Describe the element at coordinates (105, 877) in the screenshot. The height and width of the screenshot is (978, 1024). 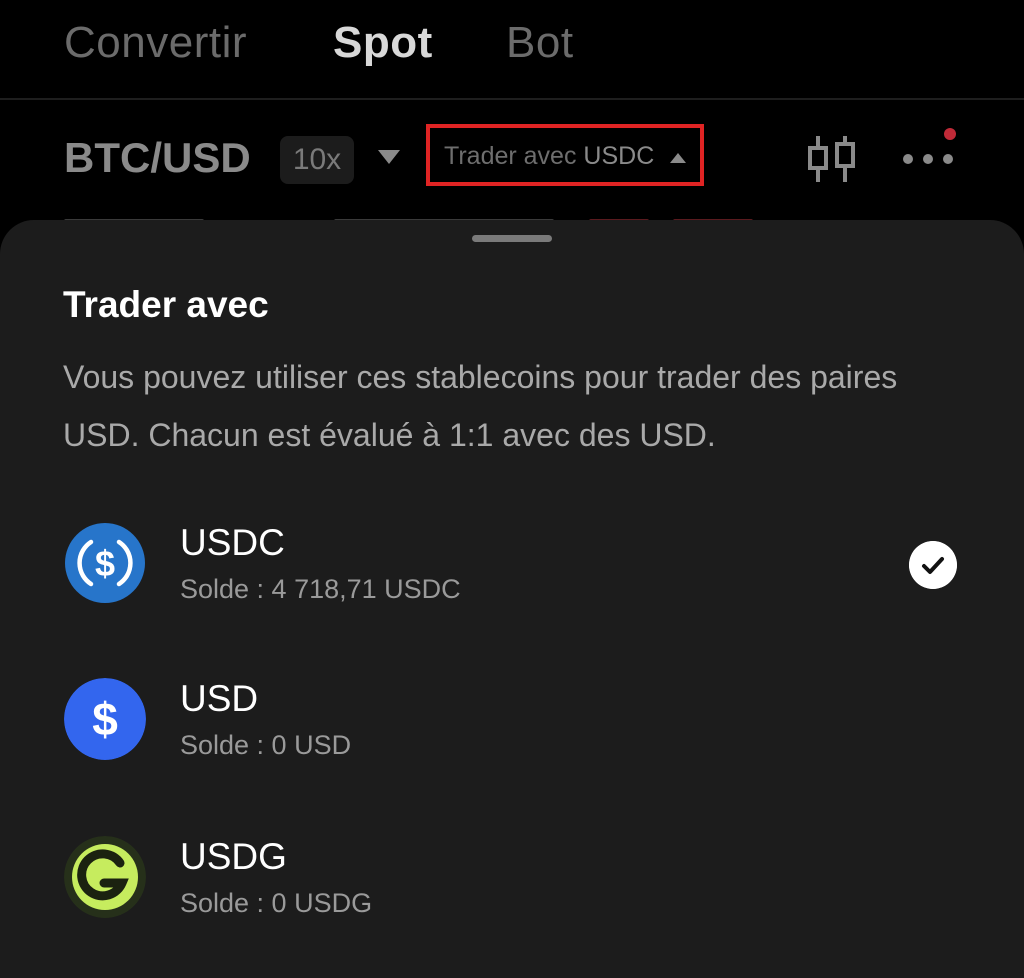
I see `usdg-icon` at that location.